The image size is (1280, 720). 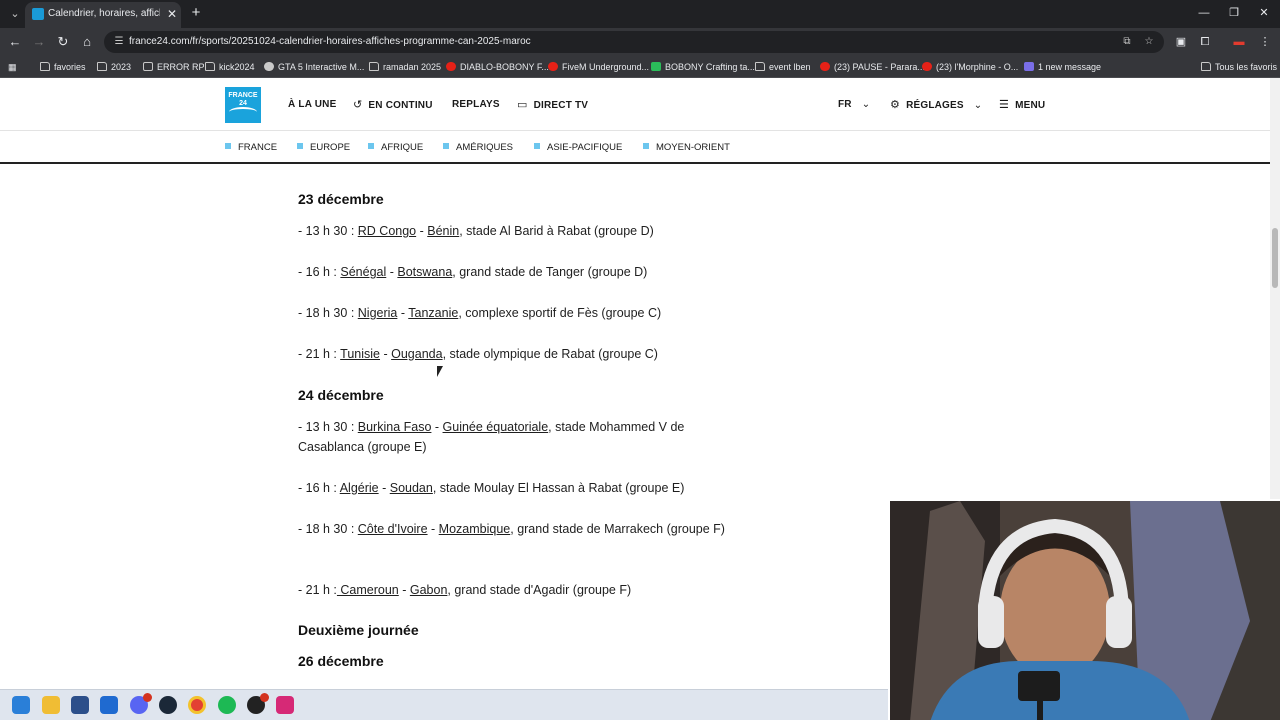 I want to click on team-link: Soudan, so click(x=411, y=488).